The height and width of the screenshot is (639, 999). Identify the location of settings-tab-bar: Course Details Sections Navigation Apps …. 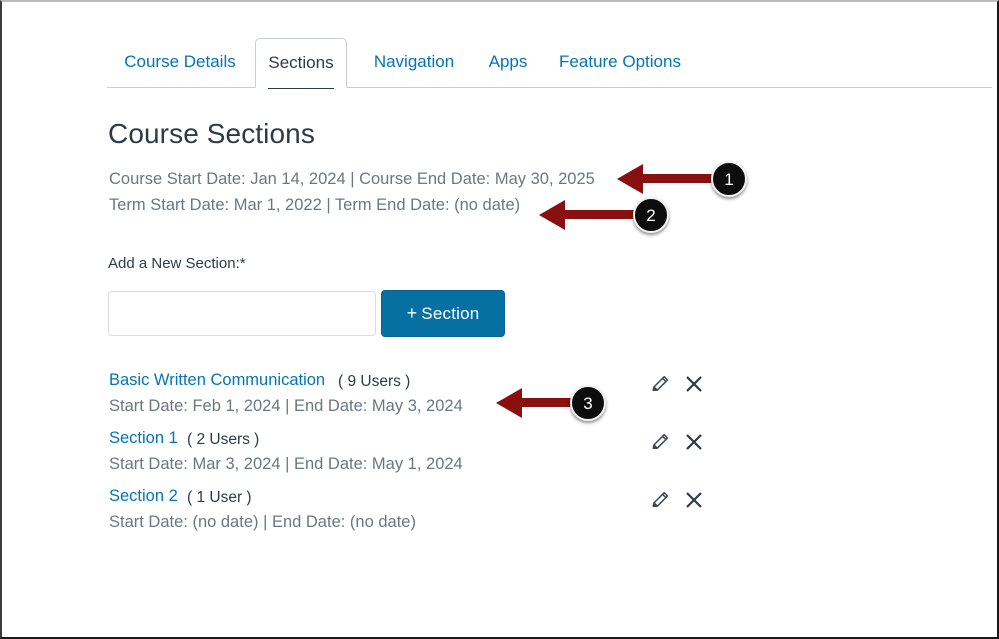
(549, 63).